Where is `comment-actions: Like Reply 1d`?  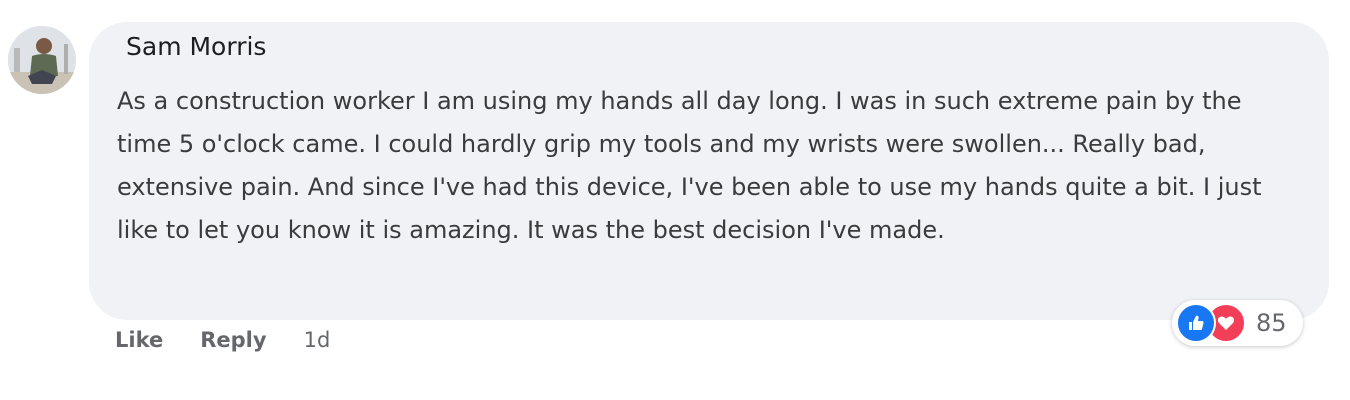 comment-actions: Like Reply 1d is located at coordinates (222, 340).